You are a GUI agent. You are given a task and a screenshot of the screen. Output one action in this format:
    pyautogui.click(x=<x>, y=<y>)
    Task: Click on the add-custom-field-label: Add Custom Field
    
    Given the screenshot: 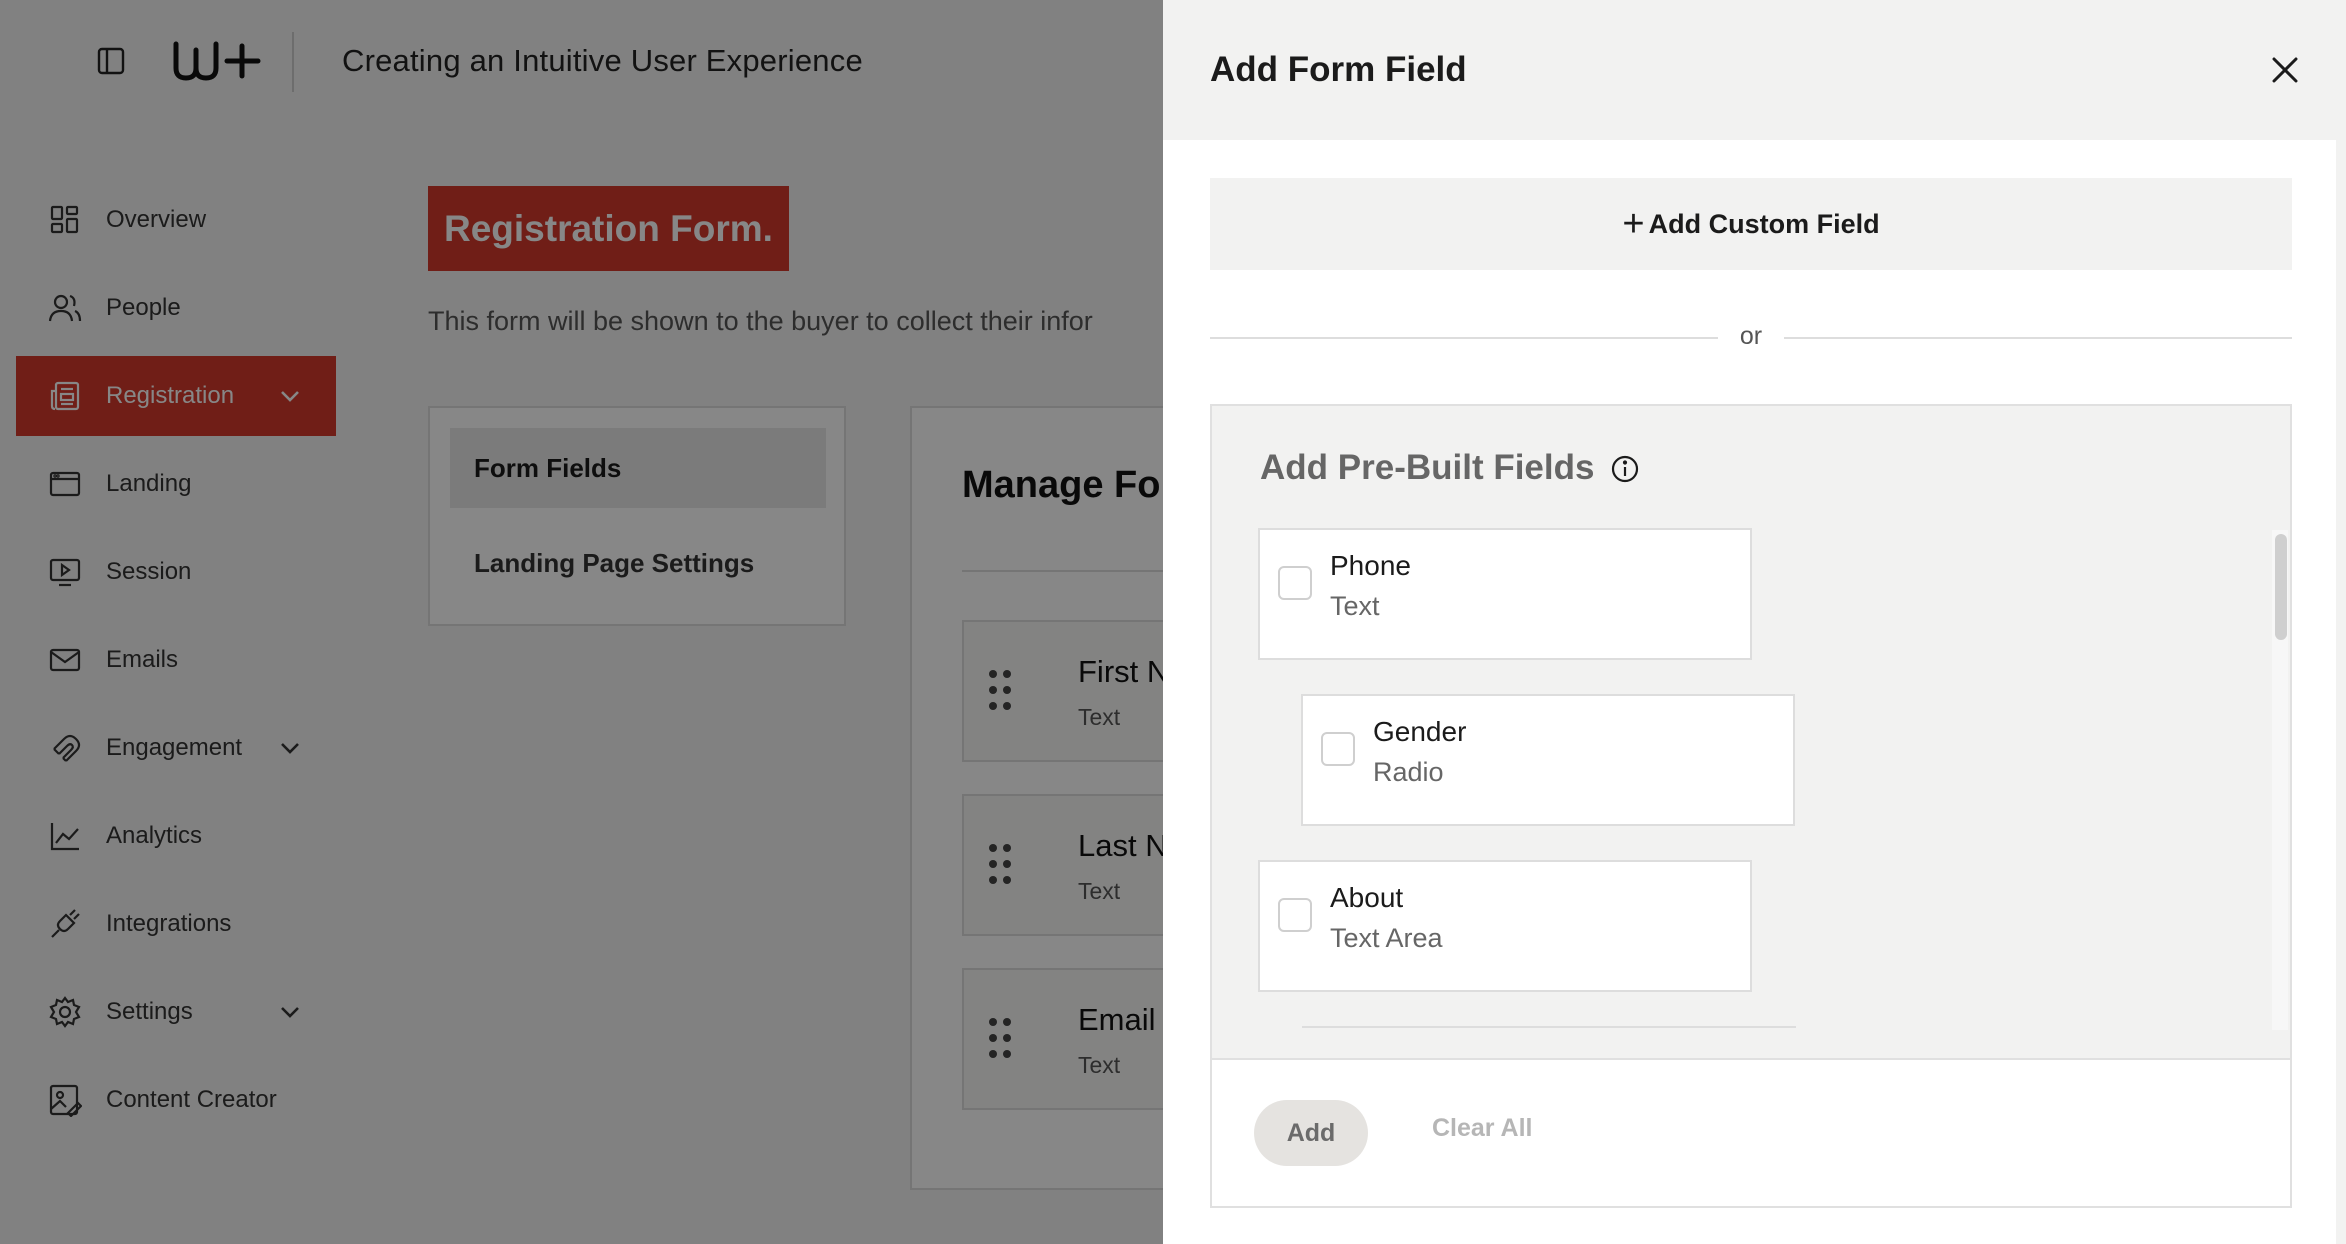 What is the action you would take?
    pyautogui.click(x=1764, y=223)
    